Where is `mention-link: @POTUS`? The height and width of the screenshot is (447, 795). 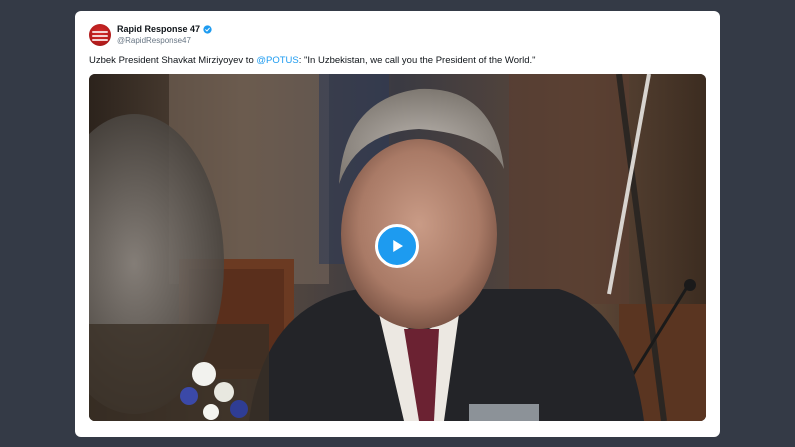 mention-link: @POTUS is located at coordinates (277, 60).